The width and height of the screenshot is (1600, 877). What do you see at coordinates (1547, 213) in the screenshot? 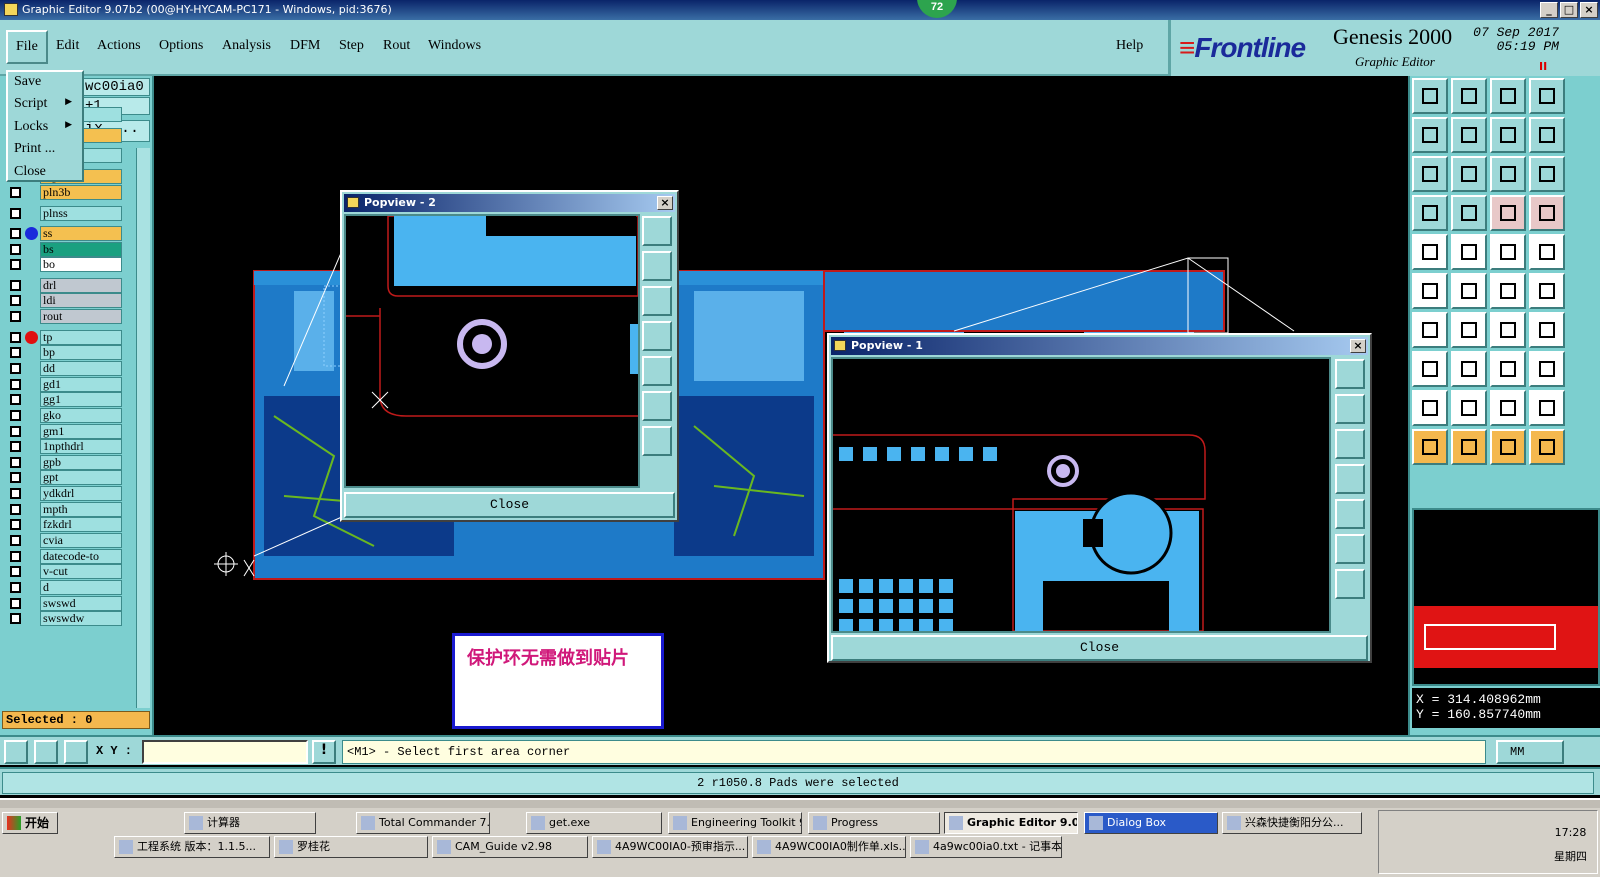
I see `snap-red-alt-icon` at bounding box center [1547, 213].